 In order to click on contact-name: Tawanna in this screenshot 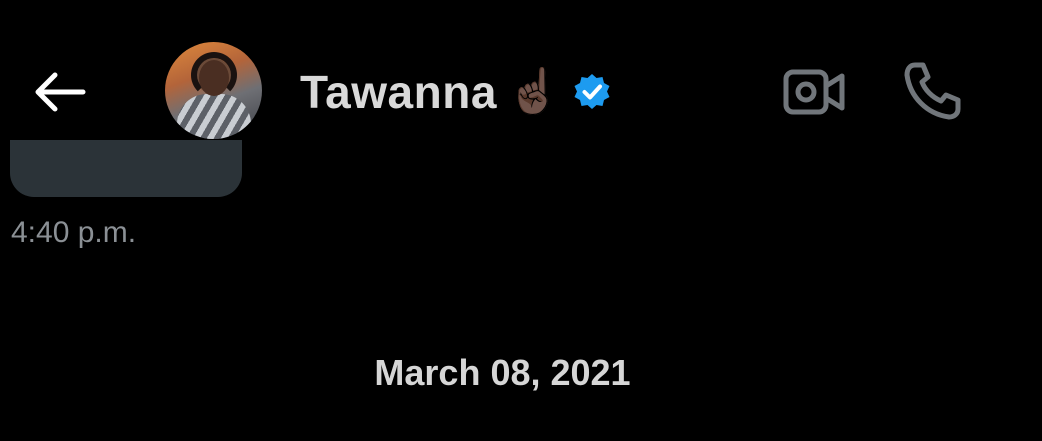, I will do `click(398, 92)`.